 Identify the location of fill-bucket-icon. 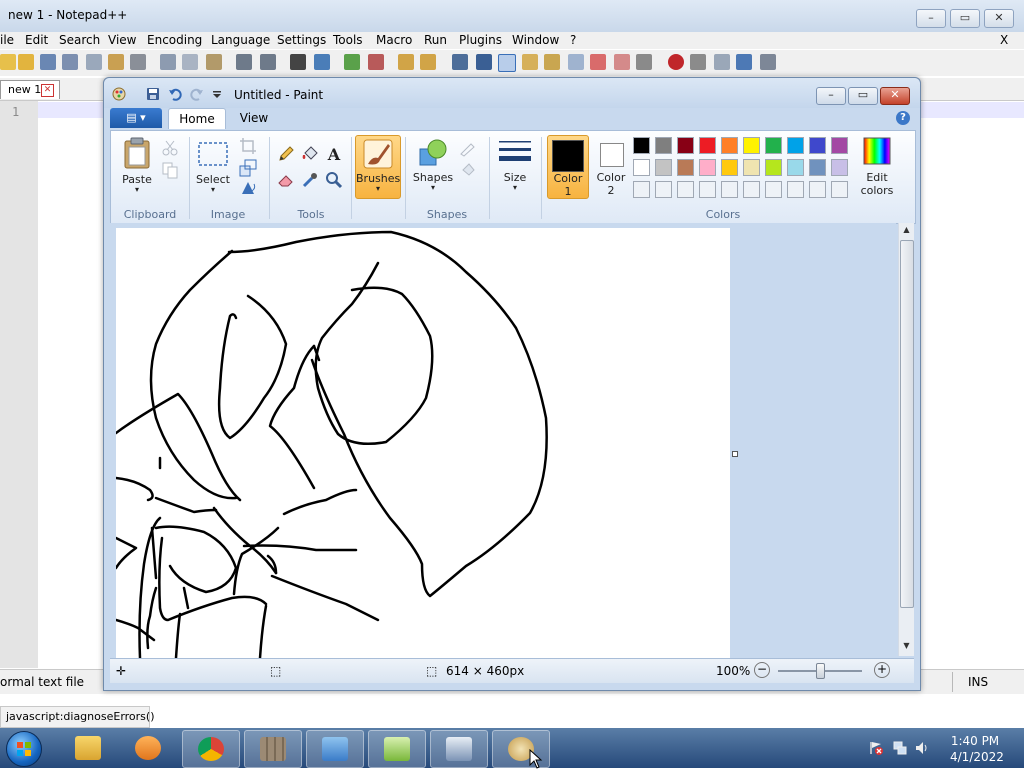
(310, 154).